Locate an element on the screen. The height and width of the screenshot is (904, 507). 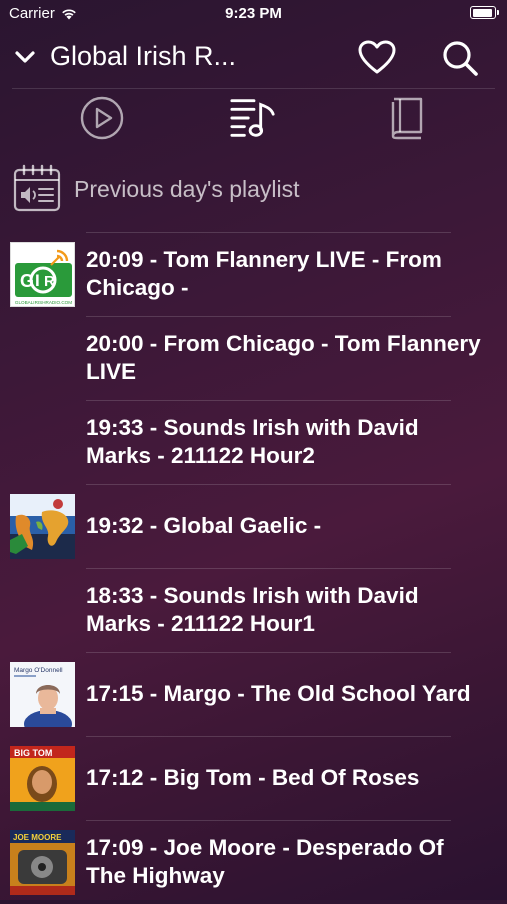
tab-bar is located at coordinates (253, 118).